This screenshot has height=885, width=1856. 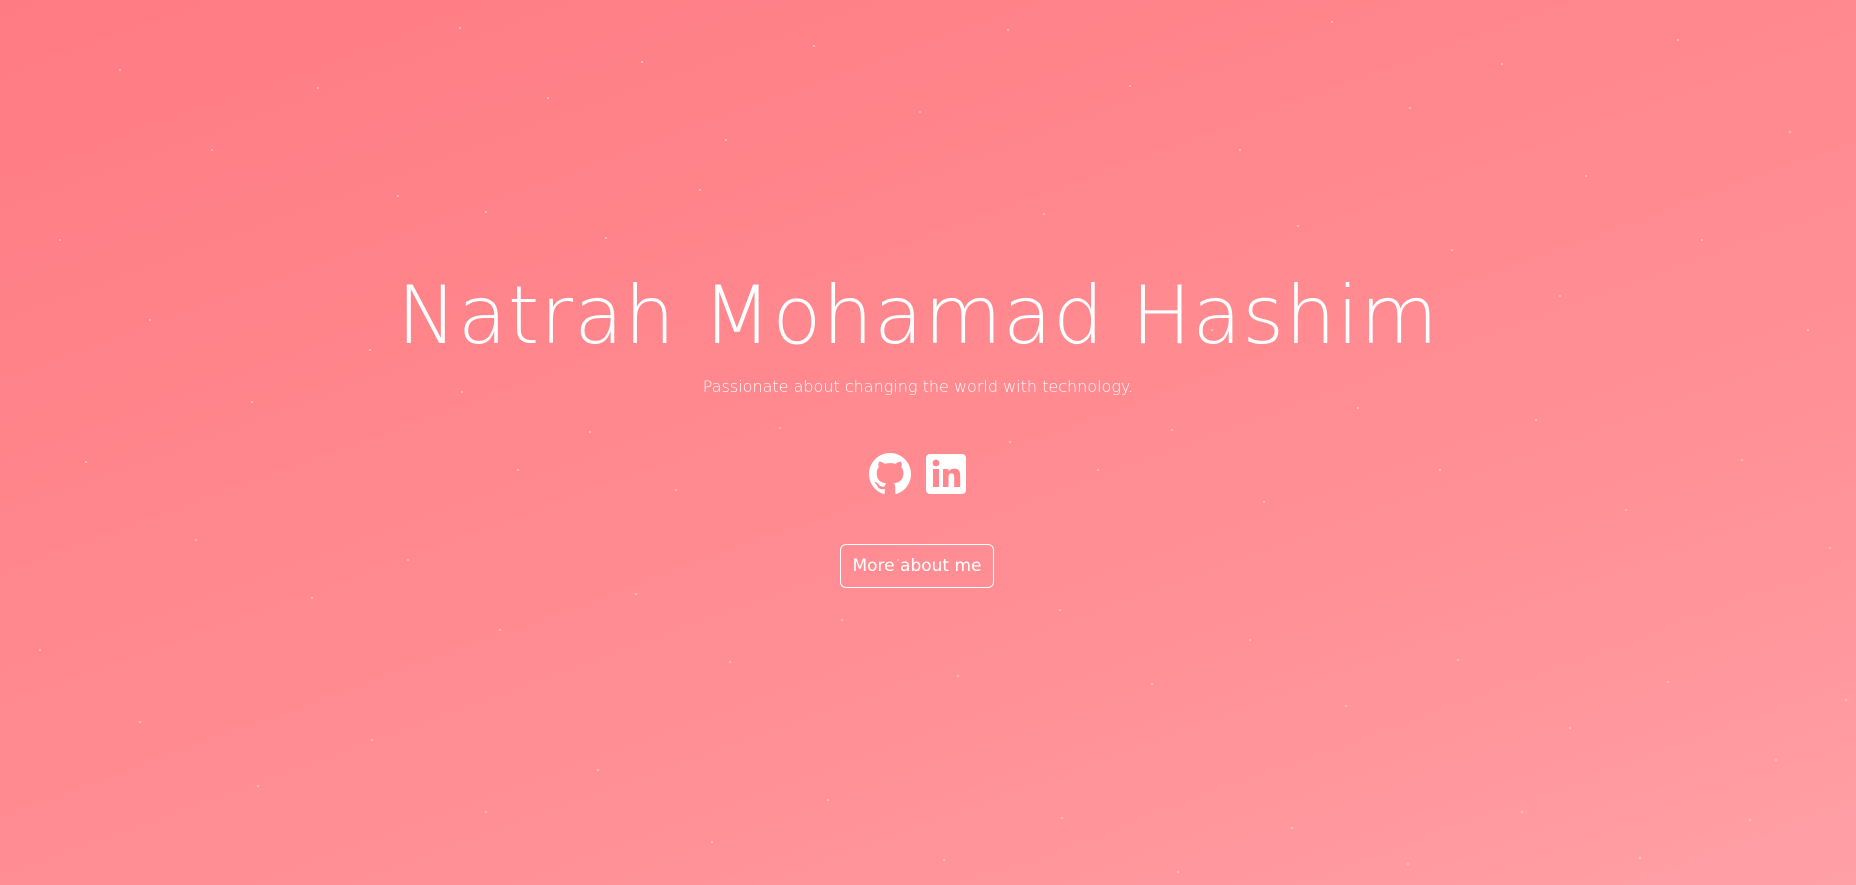 I want to click on page-title: Natrah Mohamad Hashim, so click(x=918, y=315).